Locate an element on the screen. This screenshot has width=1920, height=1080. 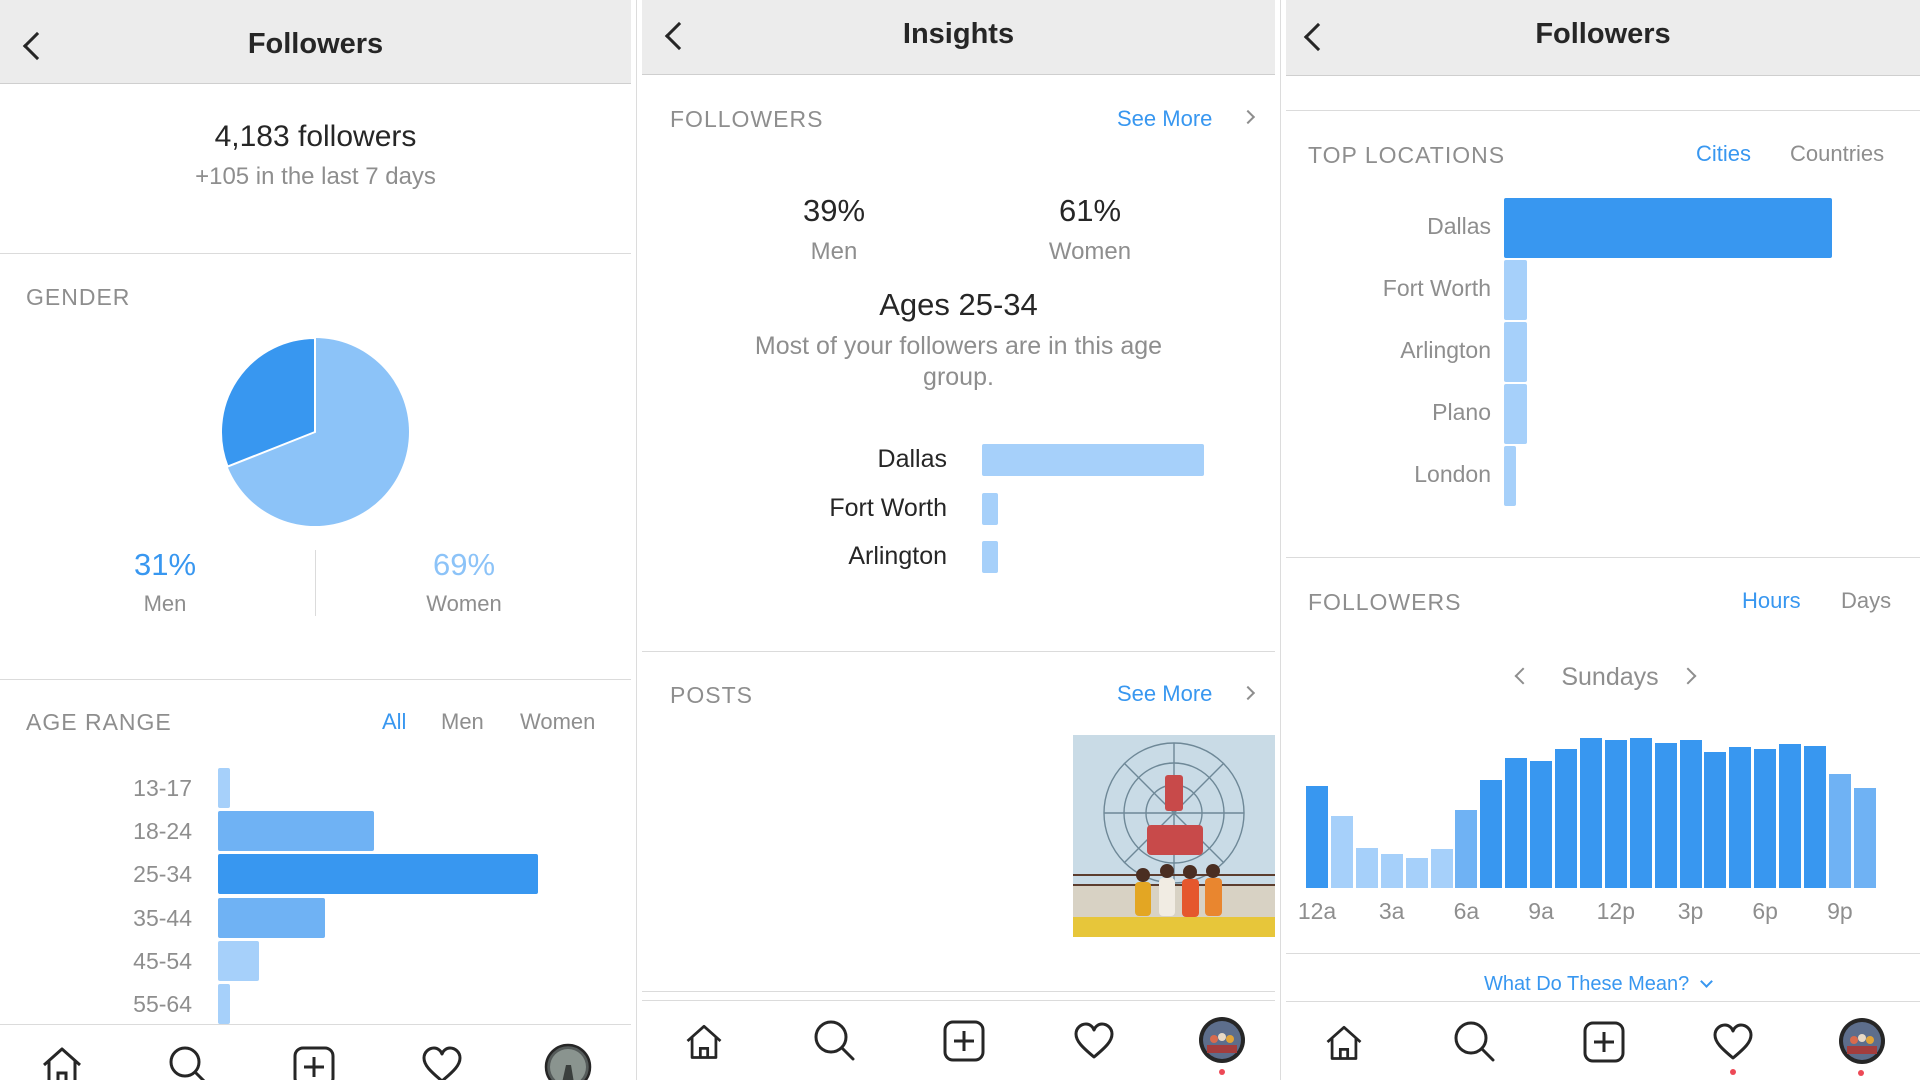
men-percentage: 39% is located at coordinates (834, 210).